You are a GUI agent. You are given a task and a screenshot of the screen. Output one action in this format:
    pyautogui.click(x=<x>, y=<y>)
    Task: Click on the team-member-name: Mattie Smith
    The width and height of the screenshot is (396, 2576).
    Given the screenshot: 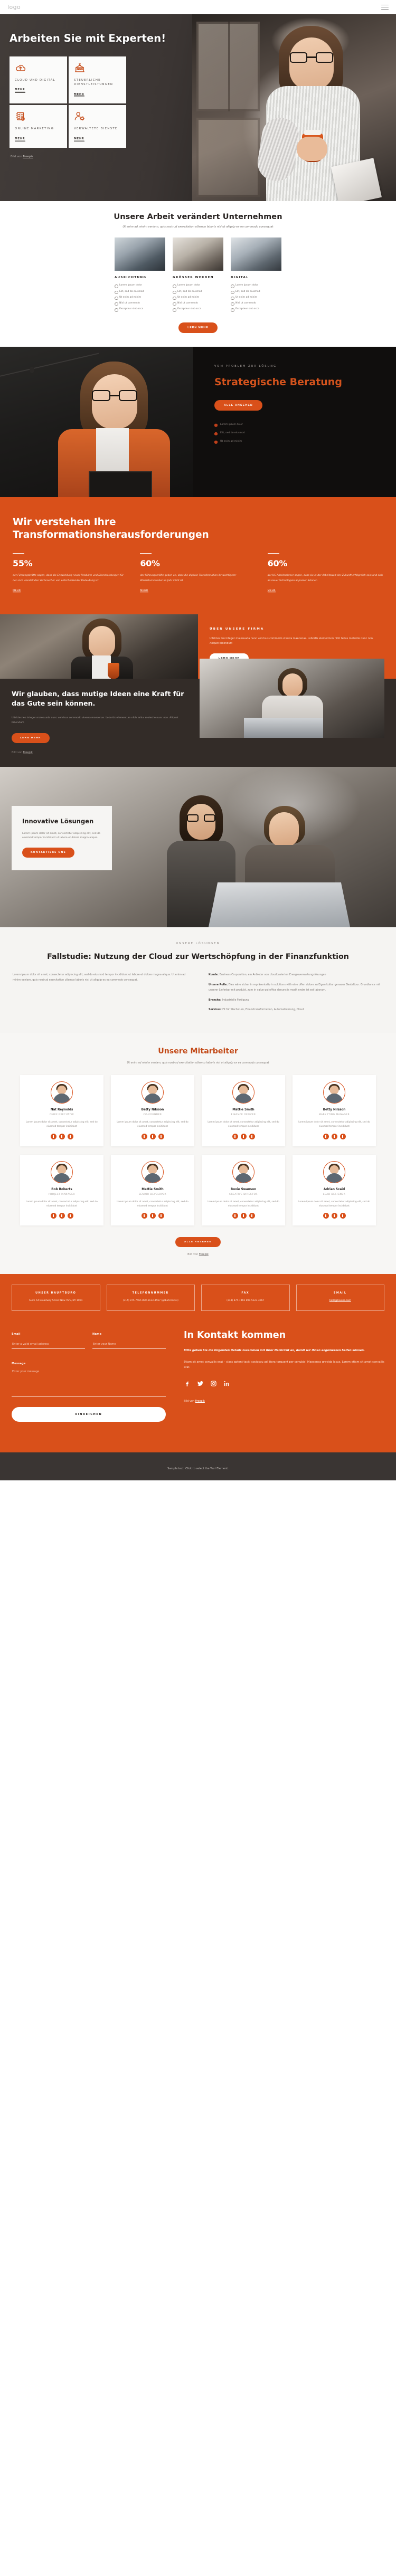 What is the action you would take?
    pyautogui.click(x=243, y=1110)
    